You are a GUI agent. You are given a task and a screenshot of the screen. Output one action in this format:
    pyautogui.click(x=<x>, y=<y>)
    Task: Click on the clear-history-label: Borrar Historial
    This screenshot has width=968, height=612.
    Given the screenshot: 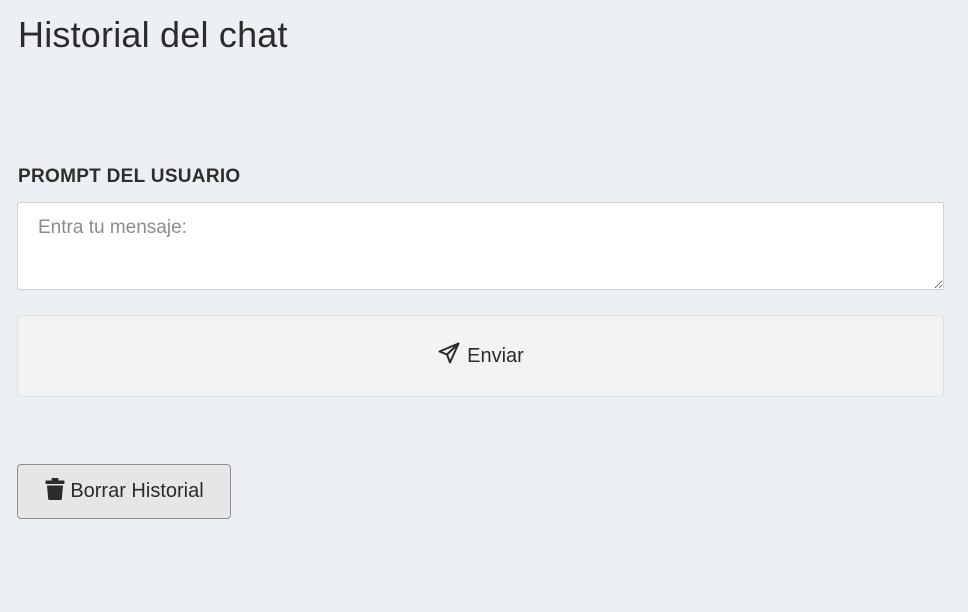 What is the action you would take?
    pyautogui.click(x=137, y=491)
    